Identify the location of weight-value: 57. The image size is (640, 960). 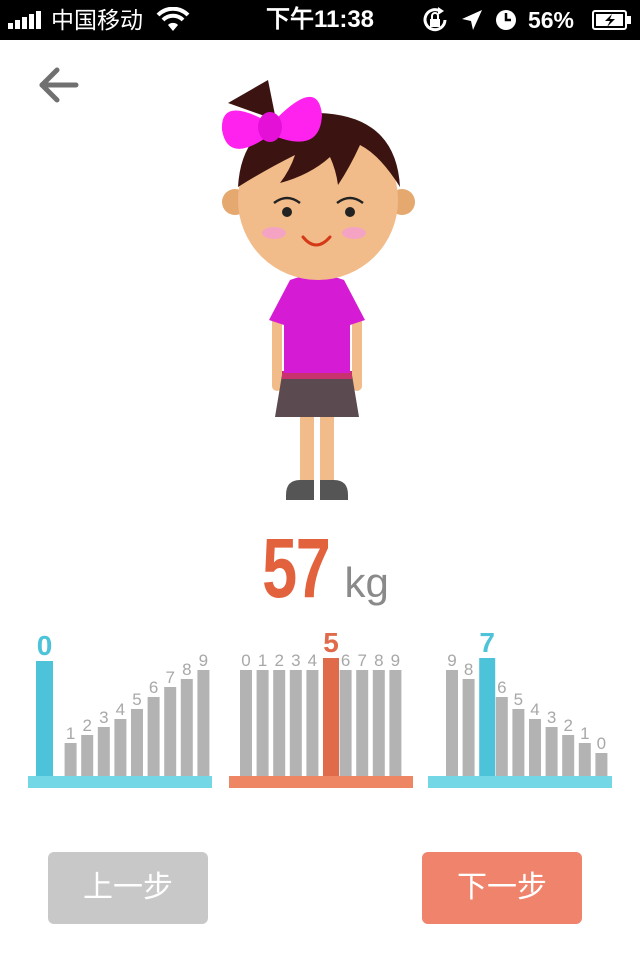
(296, 568).